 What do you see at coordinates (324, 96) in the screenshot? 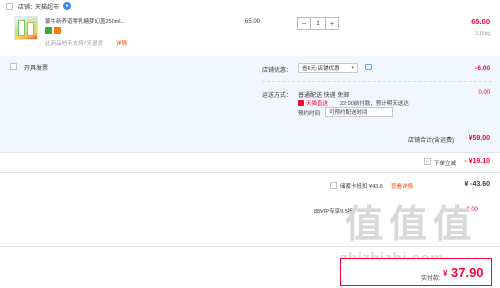
I see `shipping-method: 普通配送 快递 免邮` at bounding box center [324, 96].